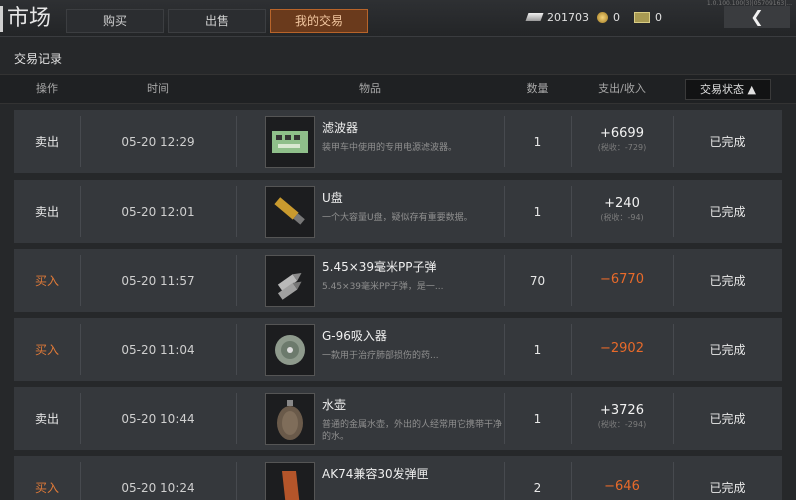 Image resolution: width=796 pixels, height=500 pixels. I want to click on row-amount: −646, so click(622, 478).